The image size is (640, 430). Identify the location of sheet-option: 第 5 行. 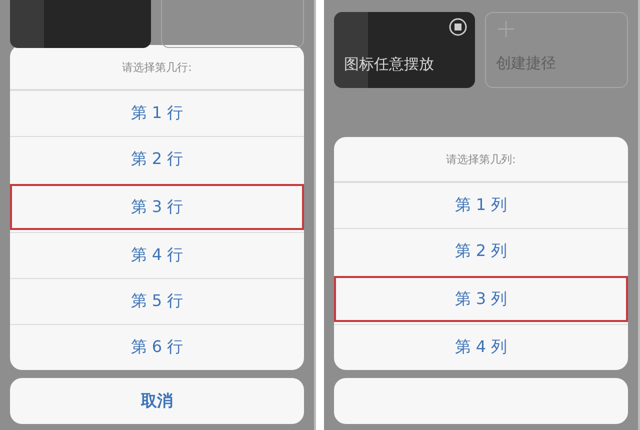
(157, 301).